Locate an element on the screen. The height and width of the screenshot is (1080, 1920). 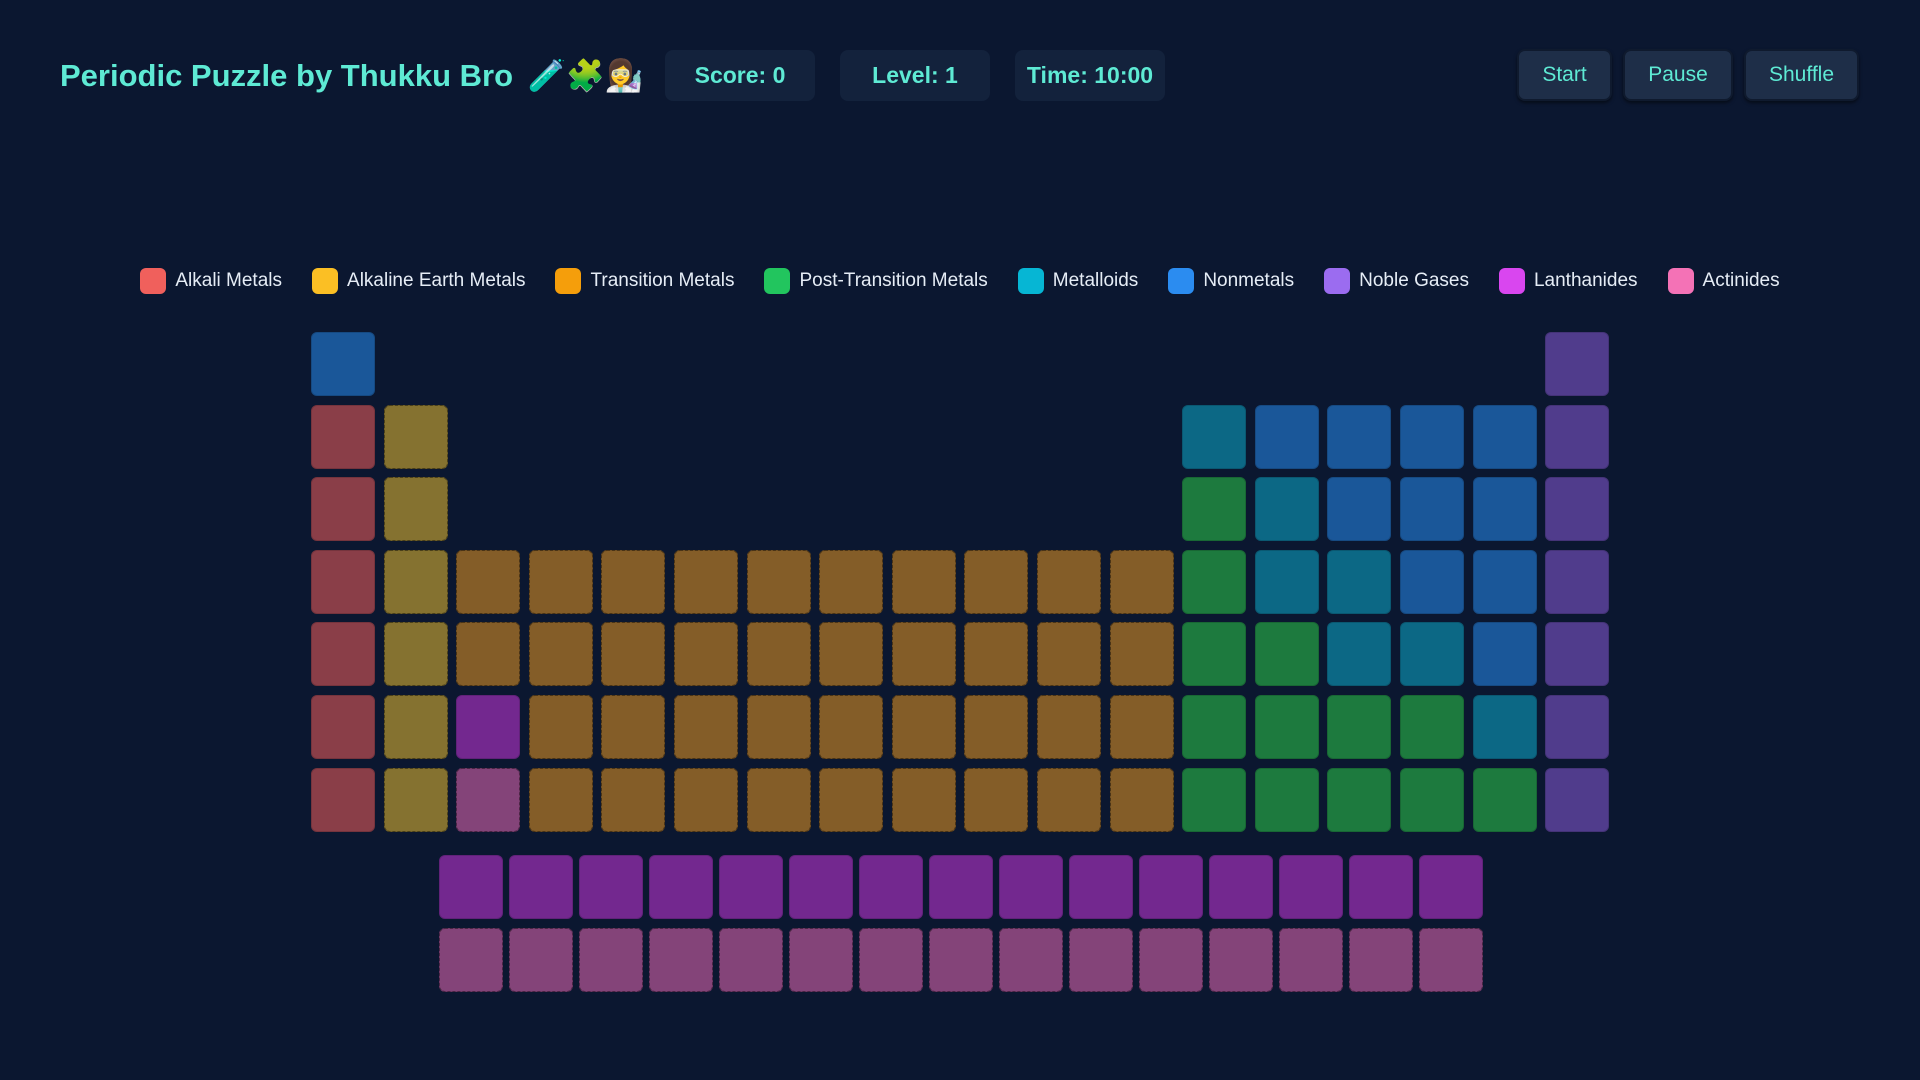
pause-button: Pause is located at coordinates (1678, 75).